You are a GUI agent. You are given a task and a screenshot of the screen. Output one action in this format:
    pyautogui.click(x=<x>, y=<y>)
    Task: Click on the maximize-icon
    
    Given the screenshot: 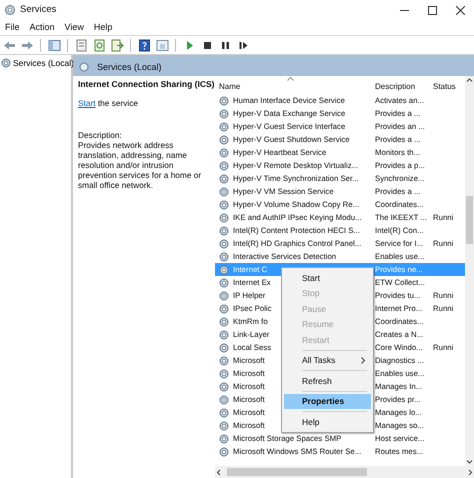 What is the action you would take?
    pyautogui.click(x=432, y=10)
    